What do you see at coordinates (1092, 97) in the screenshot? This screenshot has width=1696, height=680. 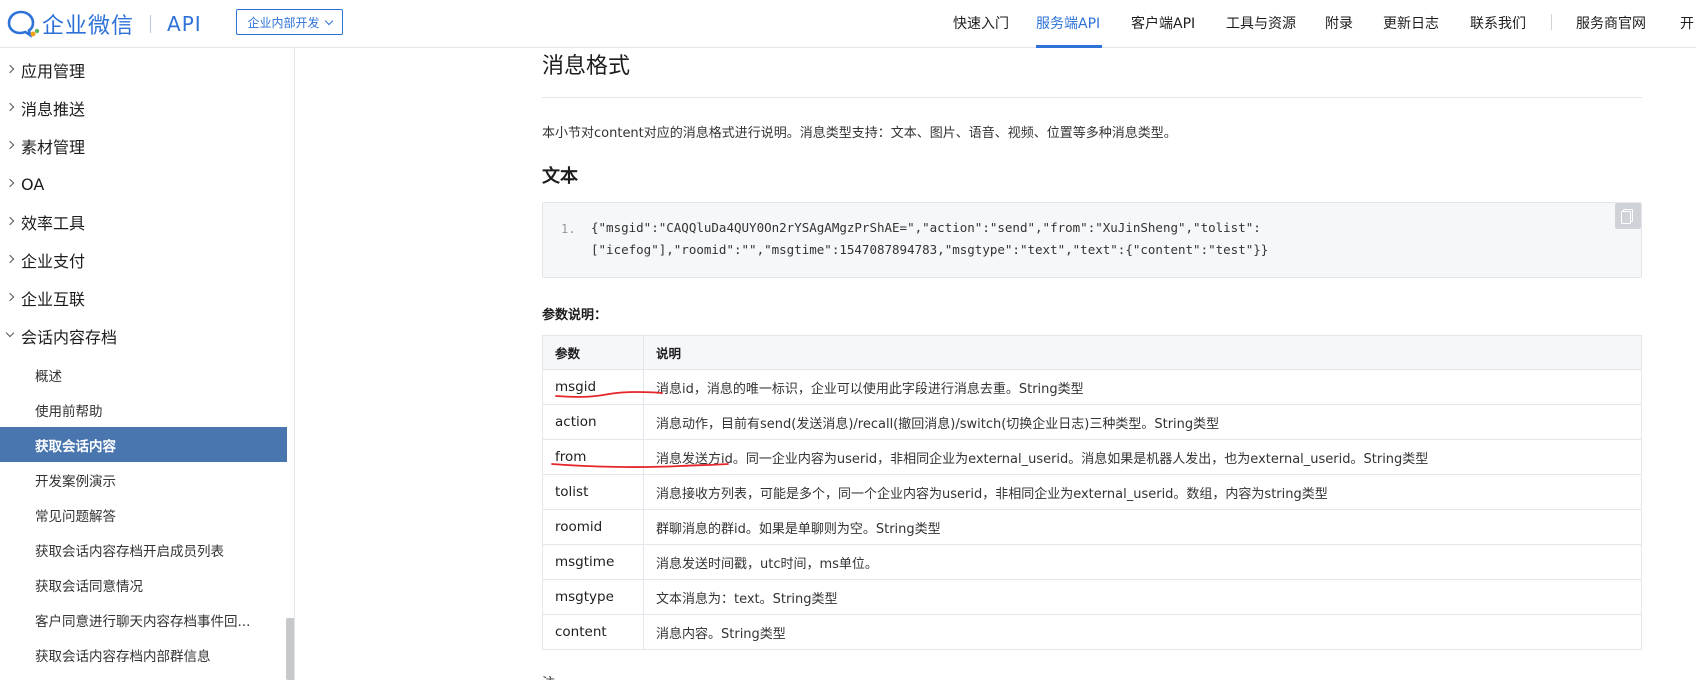 I see `title-divider` at bounding box center [1092, 97].